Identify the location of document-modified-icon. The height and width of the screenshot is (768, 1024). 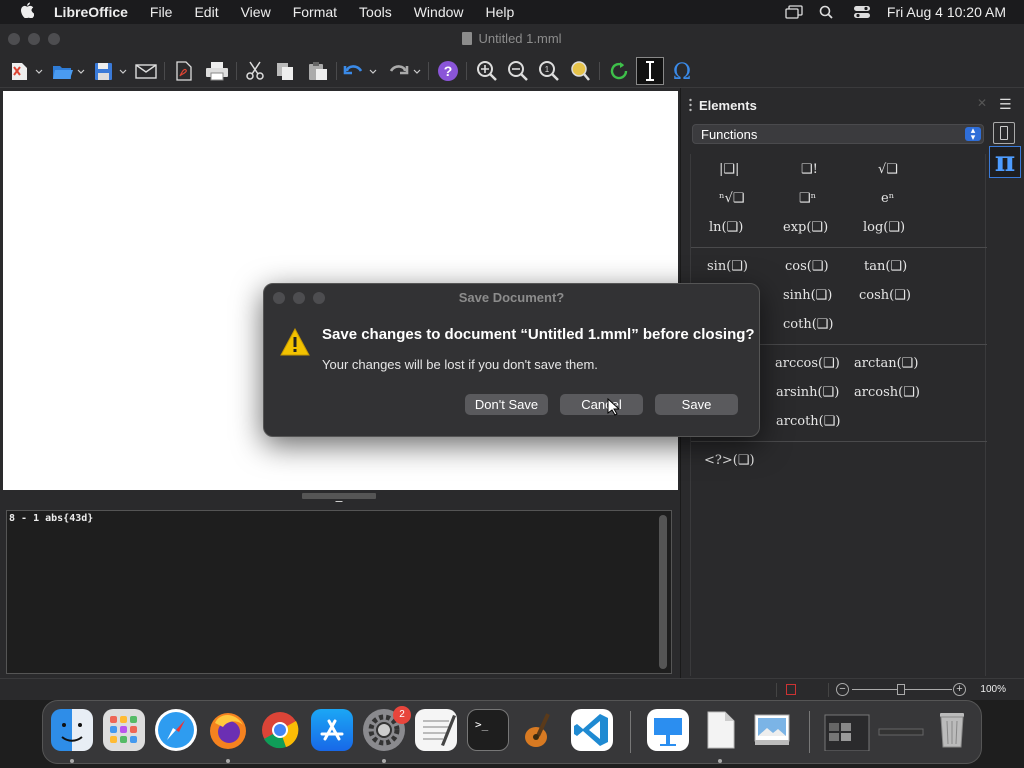
(791, 689).